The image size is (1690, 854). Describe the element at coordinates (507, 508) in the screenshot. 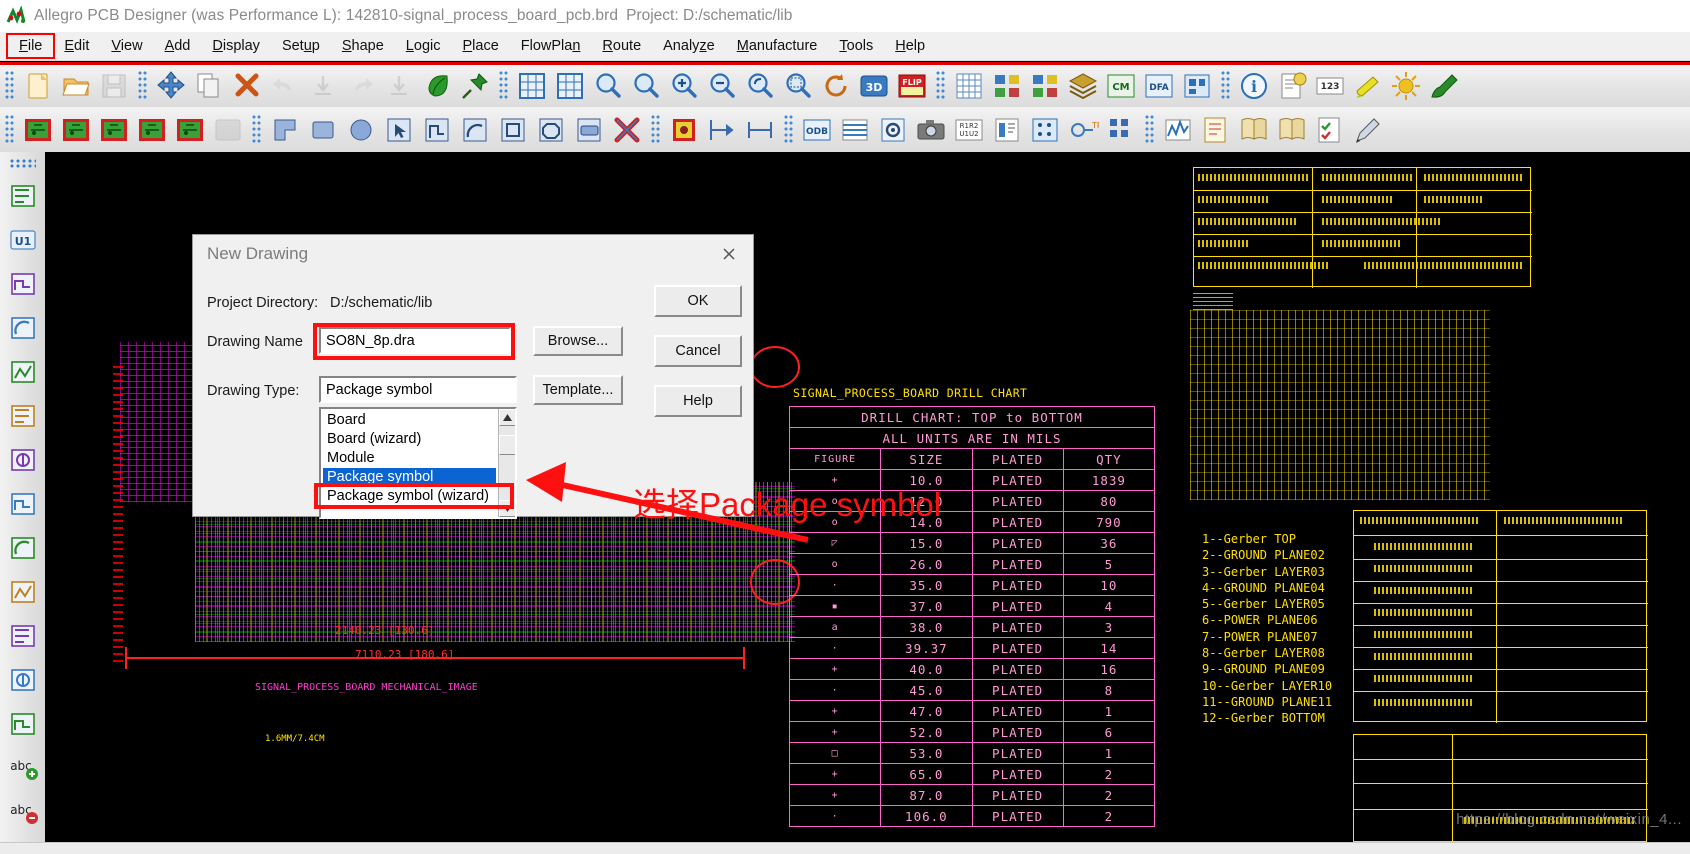

I see `scroll-down-arrow-icon` at that location.